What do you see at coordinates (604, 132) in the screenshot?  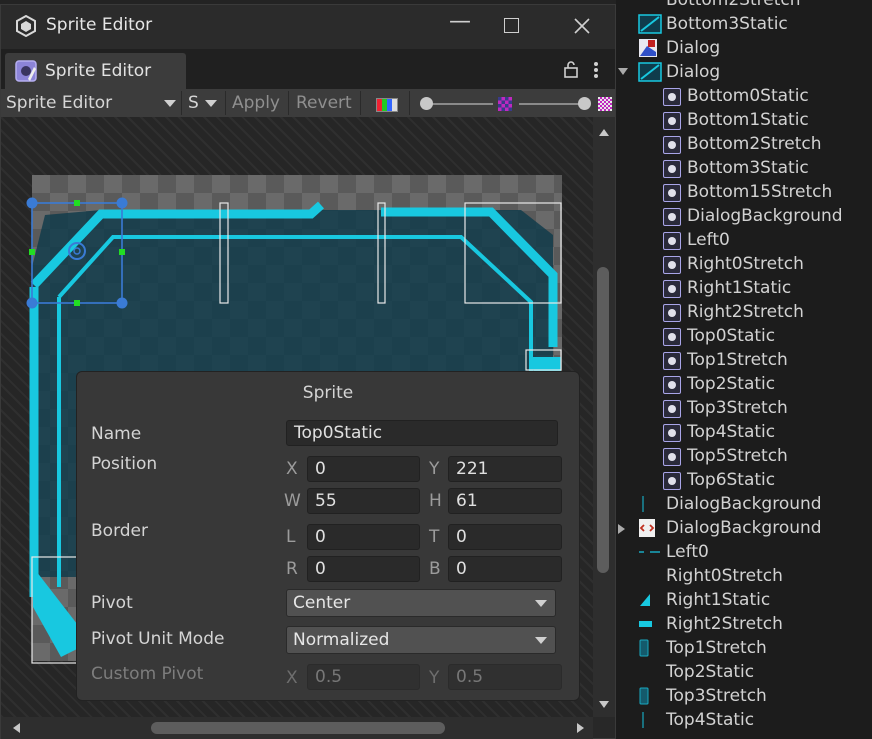 I see `scroll-up-icon` at bounding box center [604, 132].